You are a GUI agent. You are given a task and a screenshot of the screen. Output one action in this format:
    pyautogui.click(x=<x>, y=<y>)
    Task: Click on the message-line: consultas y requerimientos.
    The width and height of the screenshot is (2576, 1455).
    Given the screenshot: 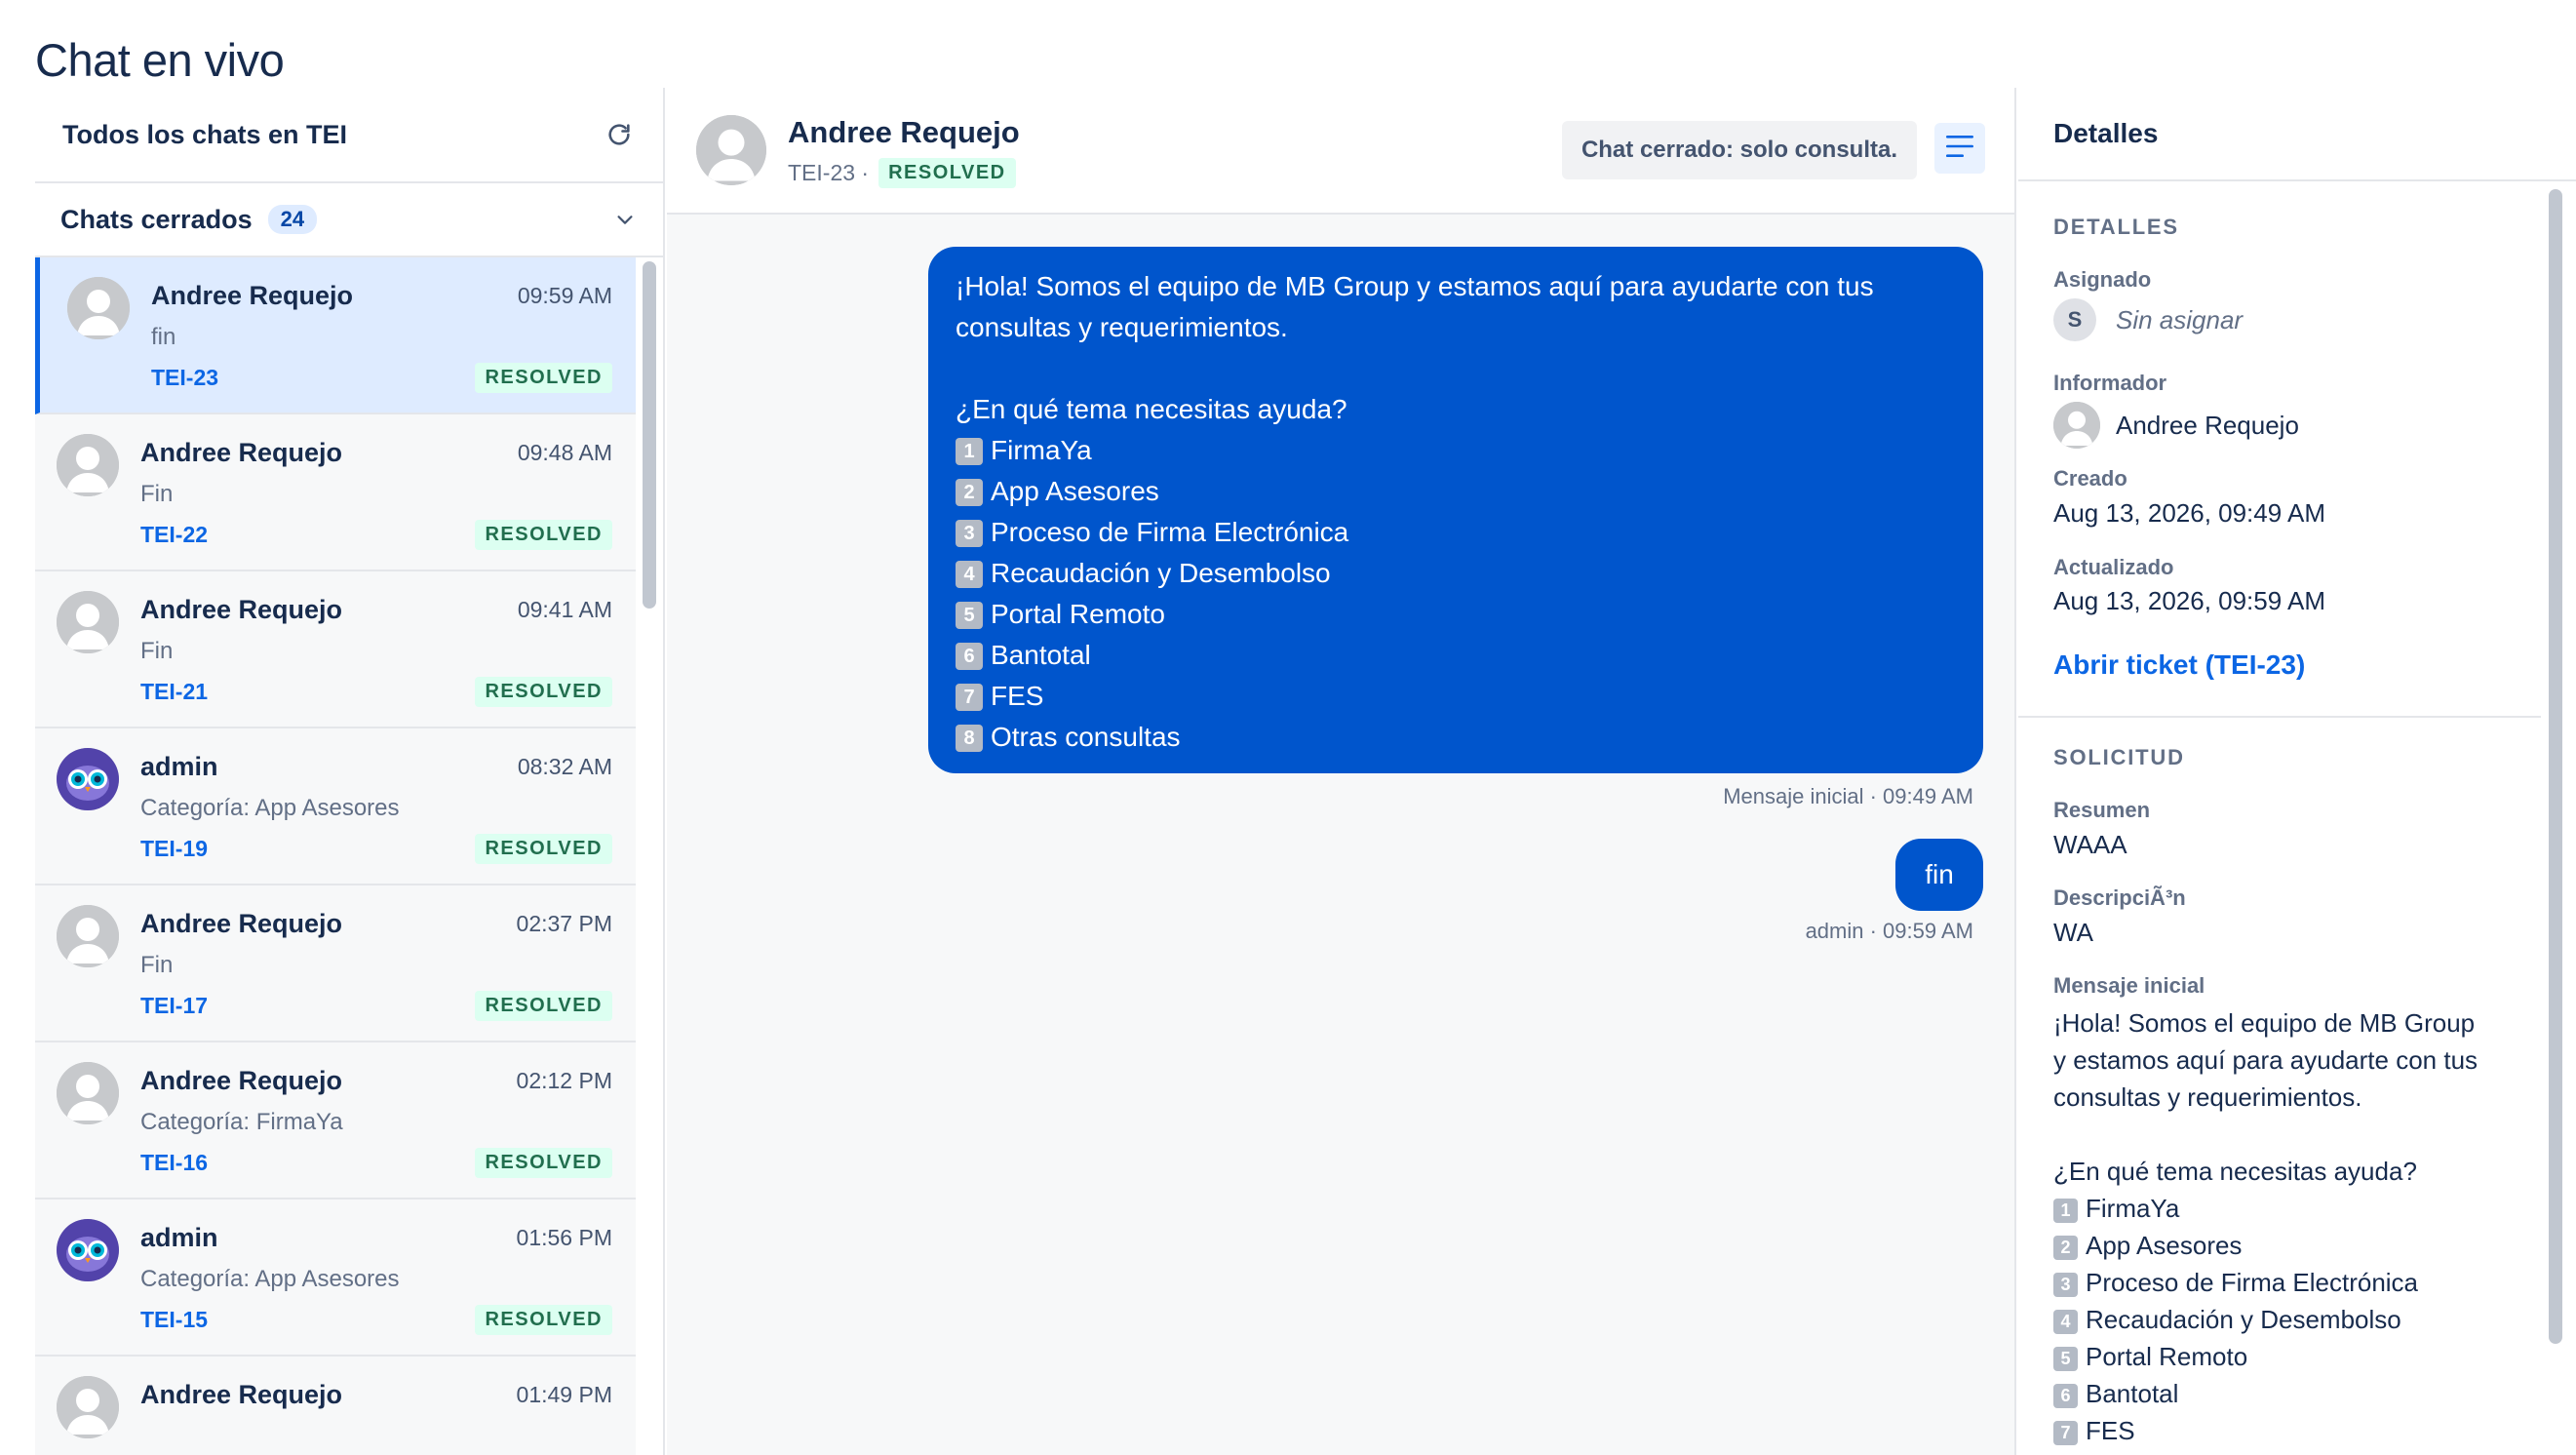 What is the action you would take?
    pyautogui.click(x=2287, y=1097)
    